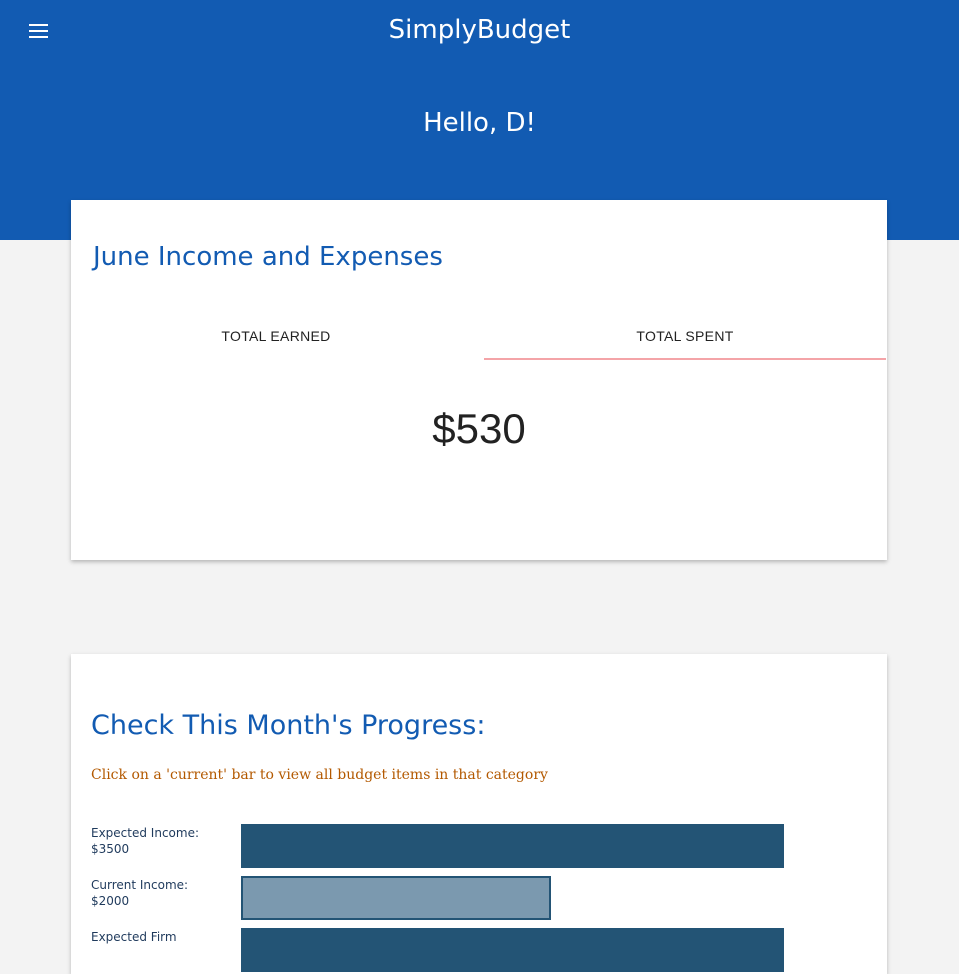 The width and height of the screenshot is (959, 974). I want to click on bar-label-title: Current Income:, so click(140, 885).